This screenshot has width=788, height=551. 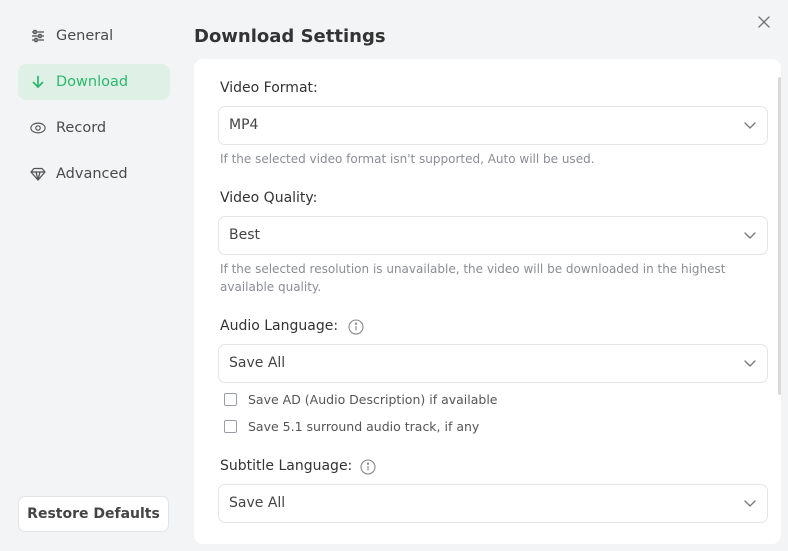 What do you see at coordinates (493, 503) in the screenshot?
I see `subtitle-language-select: Save All` at bounding box center [493, 503].